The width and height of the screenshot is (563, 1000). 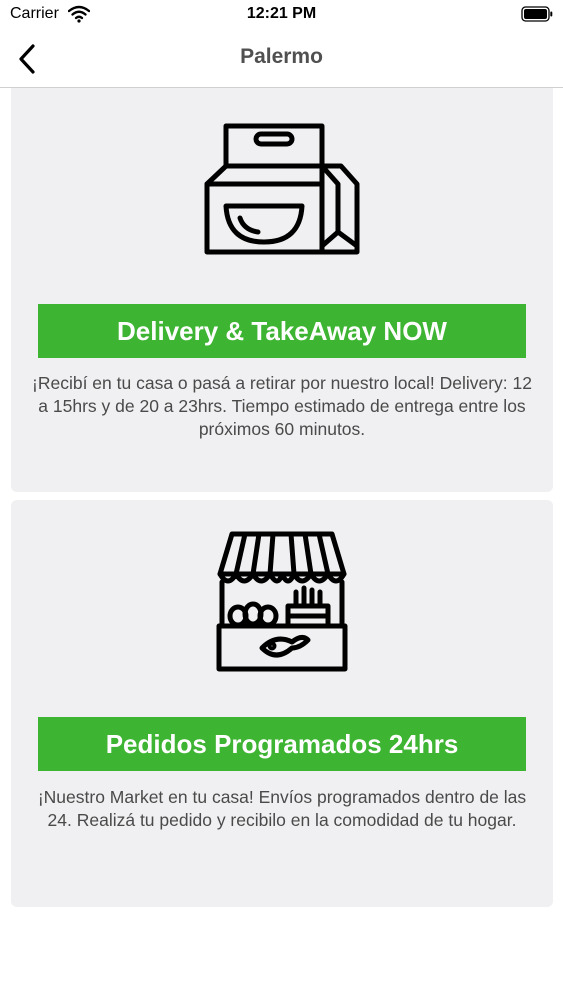 I want to click on status-bar: Carrier 12:21 PM, so click(x=281, y=15).